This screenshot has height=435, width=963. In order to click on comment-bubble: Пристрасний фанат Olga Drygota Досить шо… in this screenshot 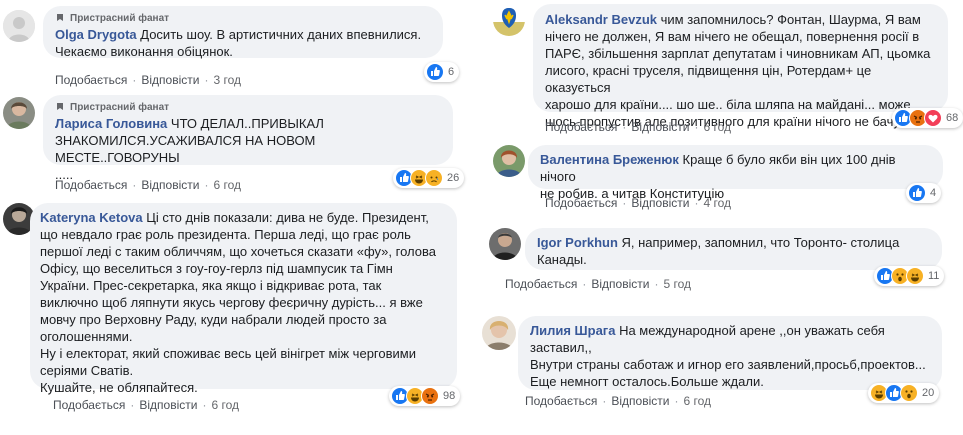, I will do `click(243, 32)`.